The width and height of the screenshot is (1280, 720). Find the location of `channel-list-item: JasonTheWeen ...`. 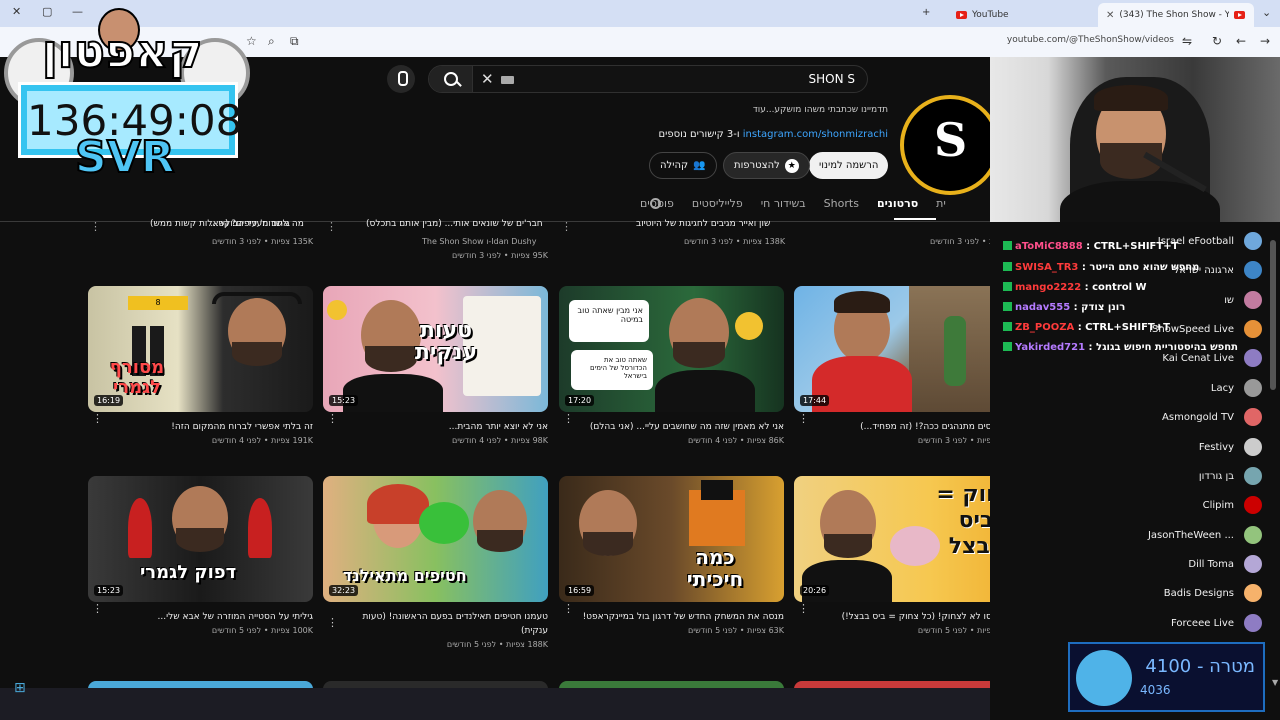

channel-list-item: JasonTheWeen ... is located at coordinates (1205, 535).